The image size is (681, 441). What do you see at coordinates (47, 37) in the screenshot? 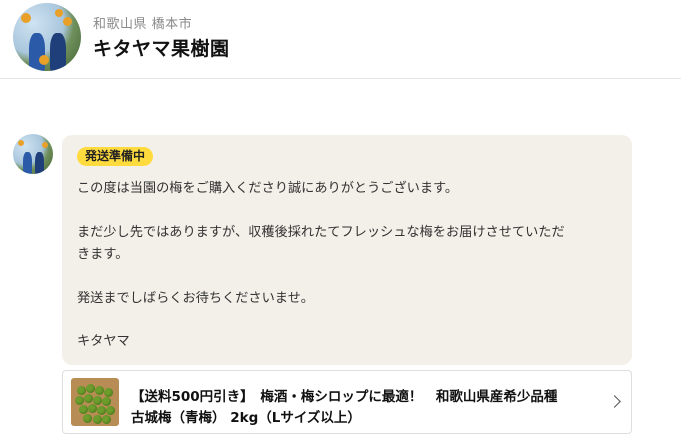
I see `shop-avatar` at bounding box center [47, 37].